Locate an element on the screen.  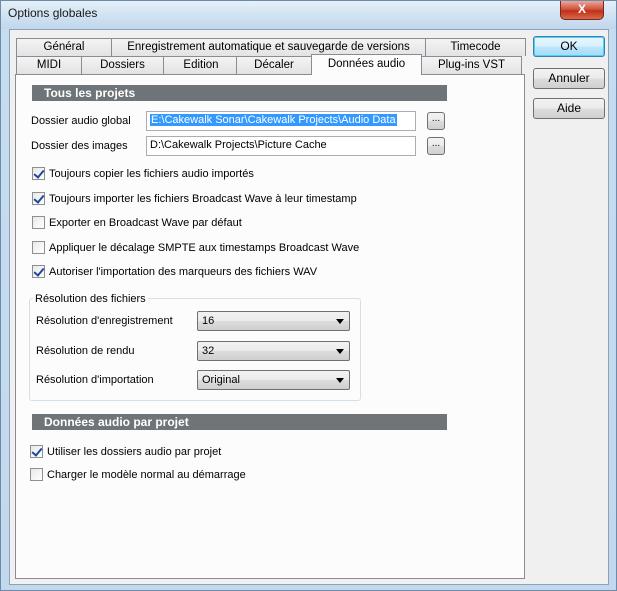
tab-edition: Edition is located at coordinates (201, 65).